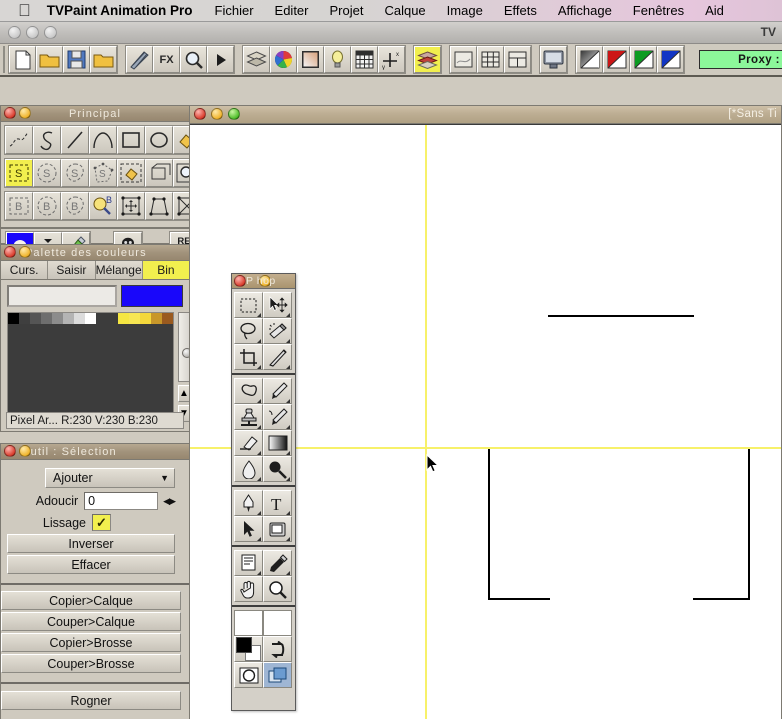 The height and width of the screenshot is (719, 782). I want to click on cut-to-layer-button: Couper>Calque, so click(91, 621).